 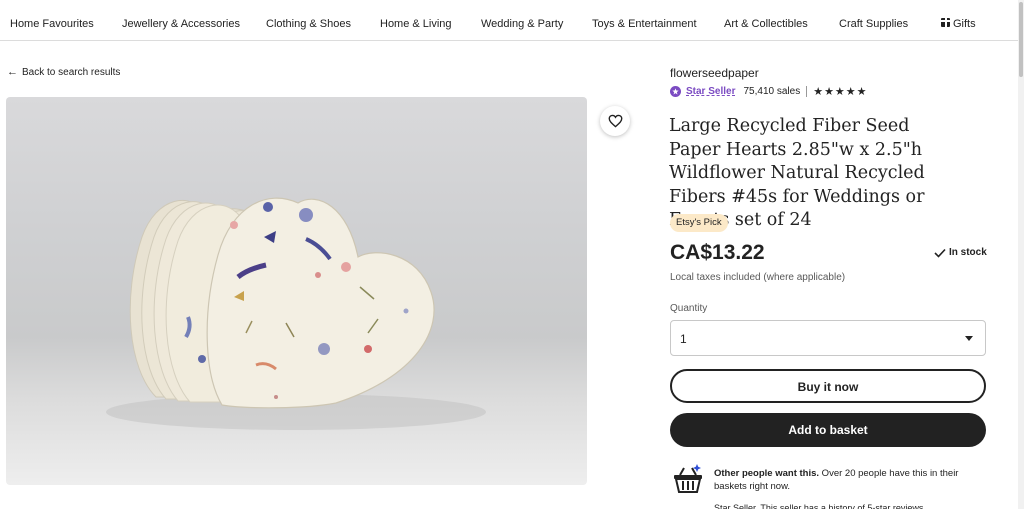 I want to click on caret-down-icon, so click(x=969, y=338).